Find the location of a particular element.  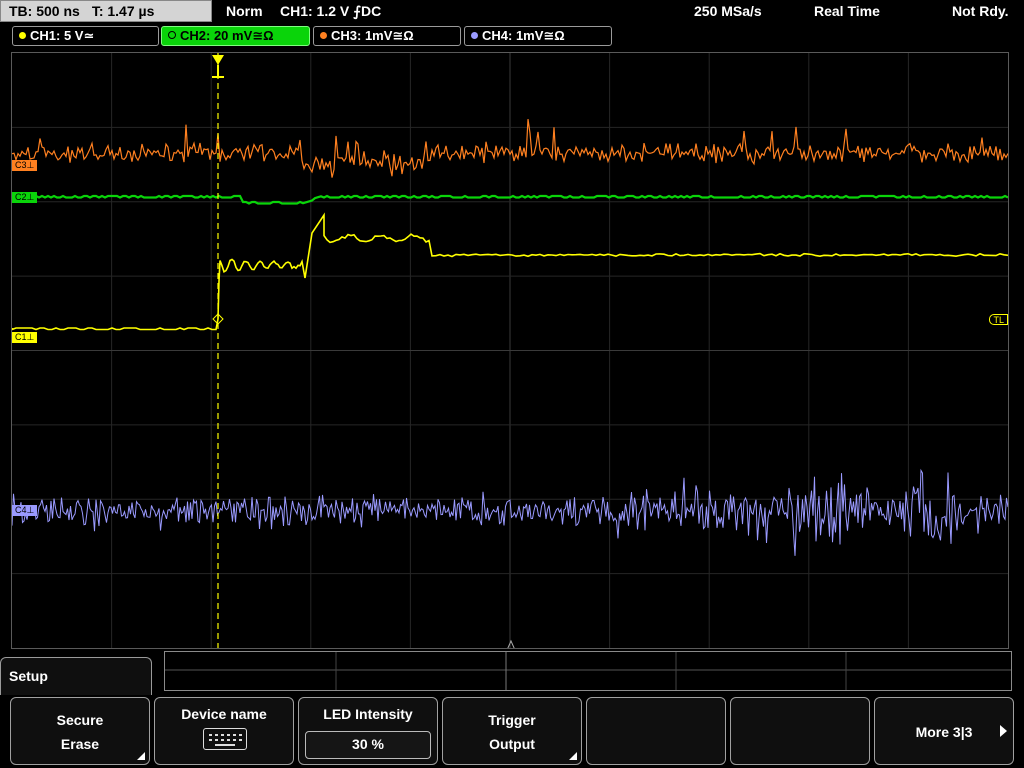

ch1-color-dot-icon is located at coordinates (22, 35).